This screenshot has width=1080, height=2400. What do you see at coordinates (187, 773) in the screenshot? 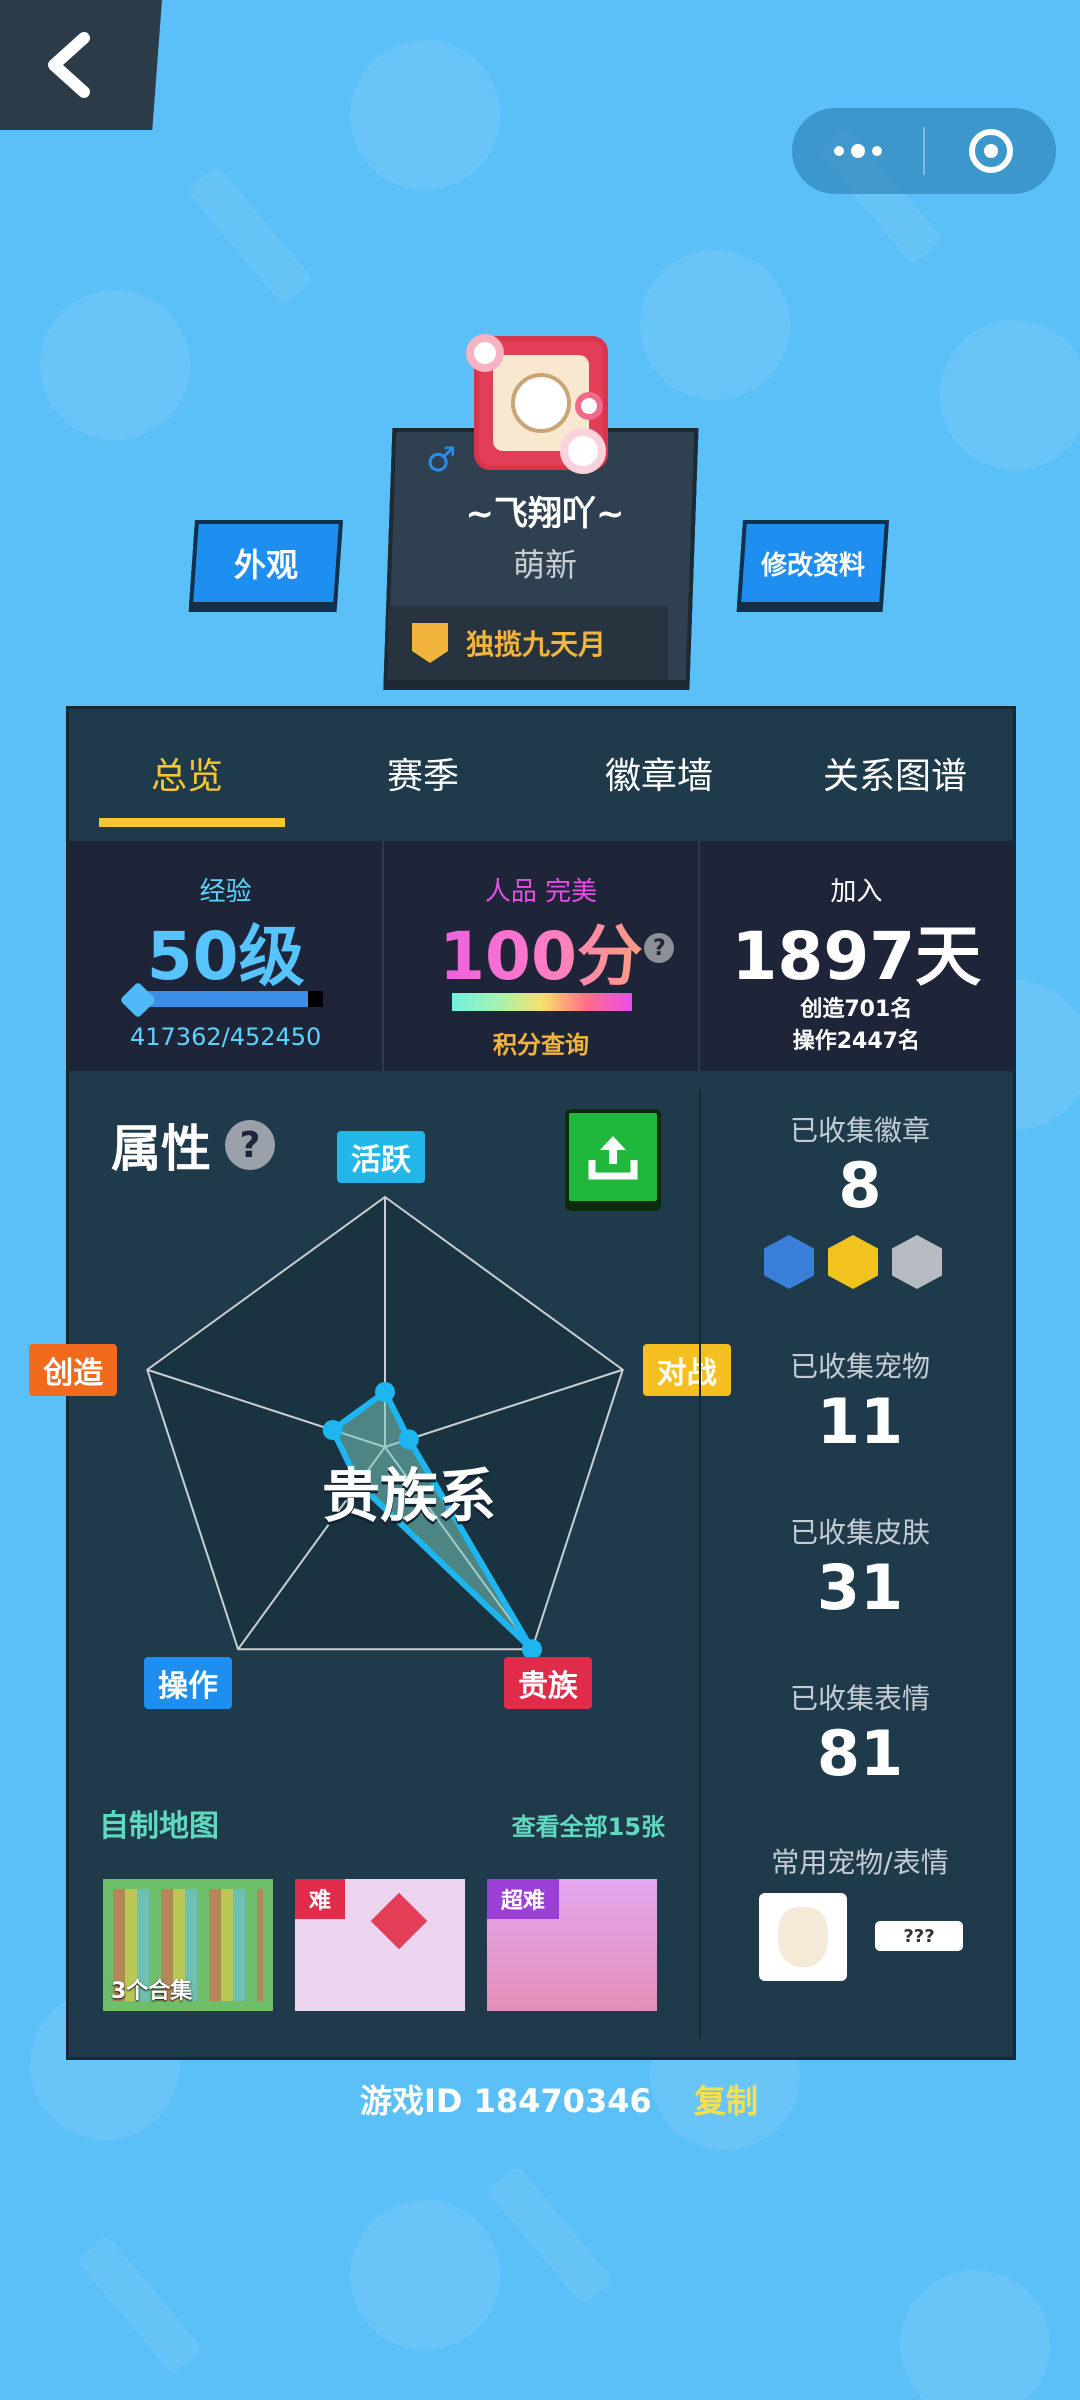
I see `tab-overview: 总览` at bounding box center [187, 773].